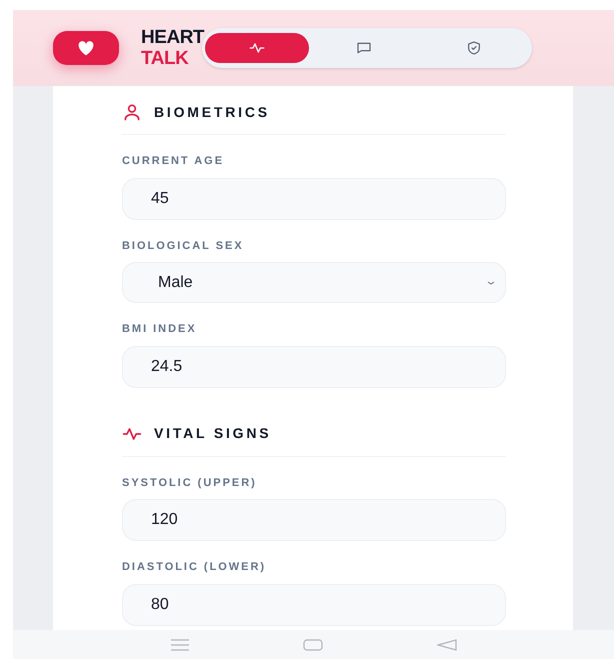 The height and width of the screenshot is (659, 614). I want to click on input-field: 120, so click(314, 520).